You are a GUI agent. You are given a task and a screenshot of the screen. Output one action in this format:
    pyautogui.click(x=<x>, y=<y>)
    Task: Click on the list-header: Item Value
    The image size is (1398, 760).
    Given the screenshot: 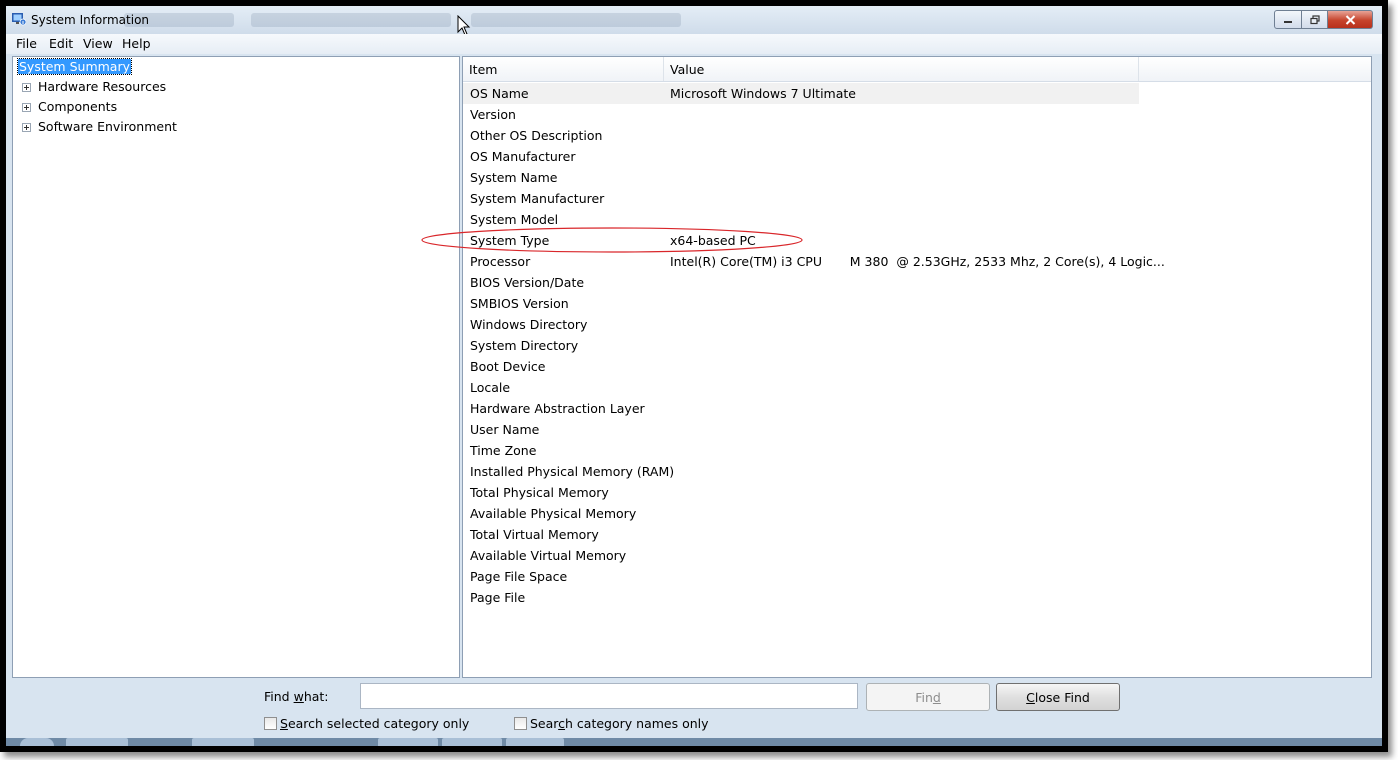 What is the action you would take?
    pyautogui.click(x=917, y=69)
    